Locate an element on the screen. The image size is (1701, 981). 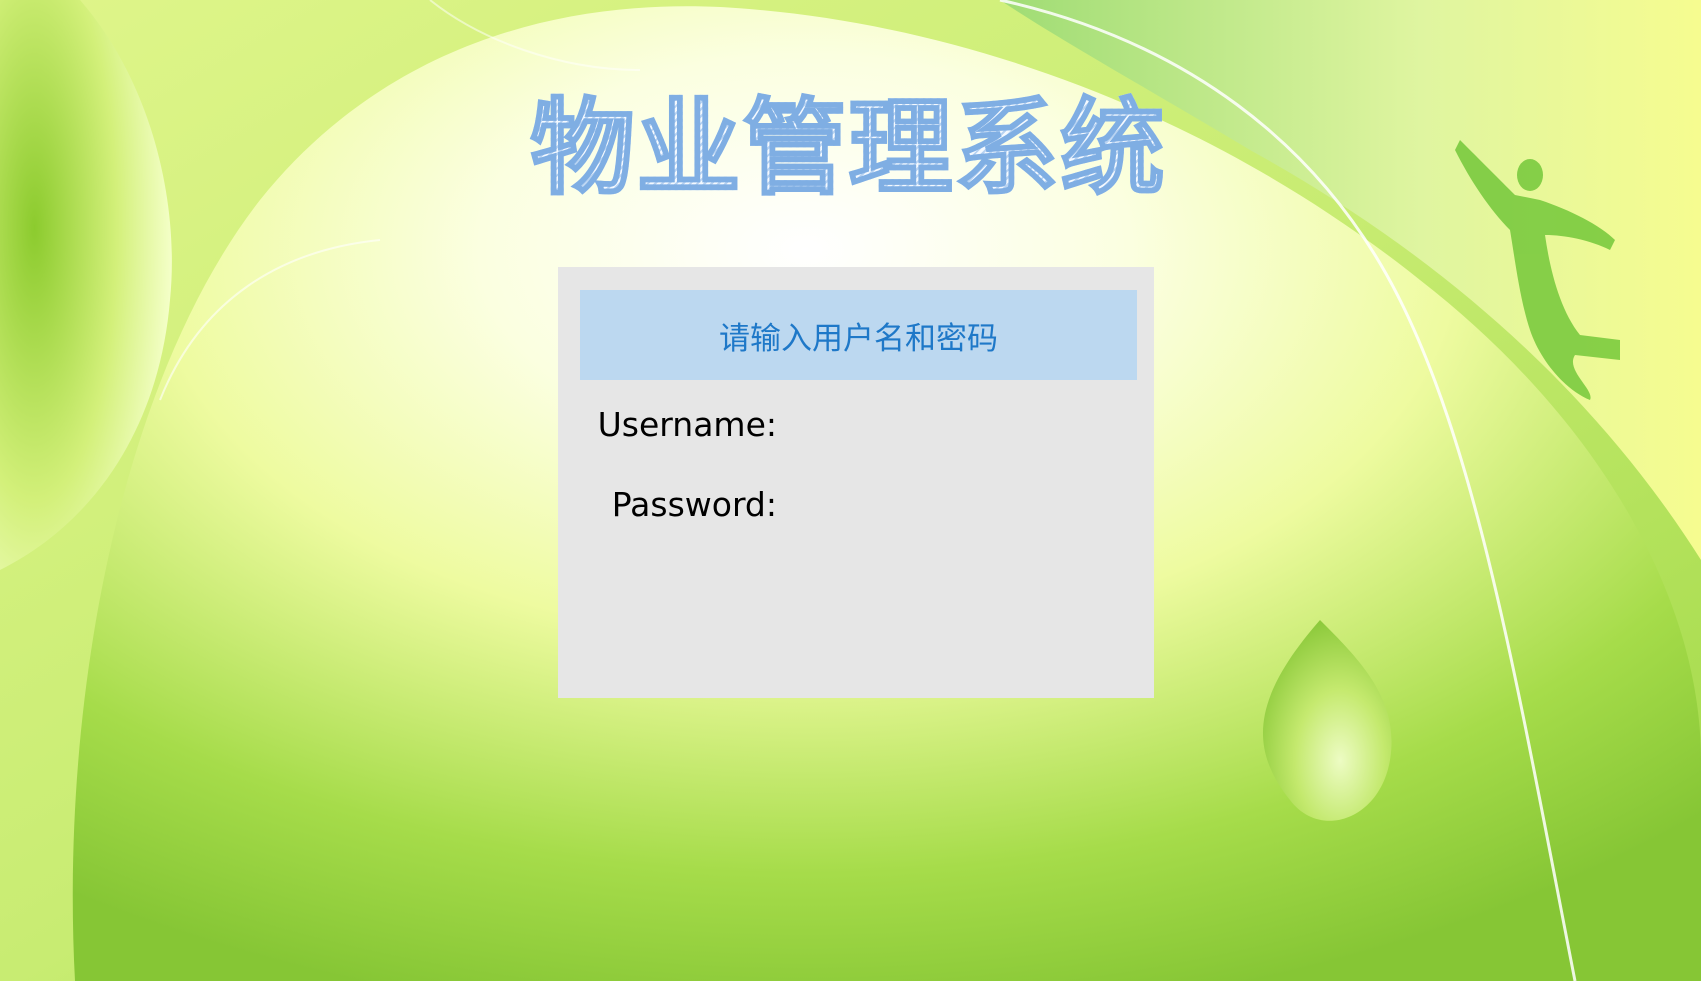
password-input is located at coordinates (961, 507).